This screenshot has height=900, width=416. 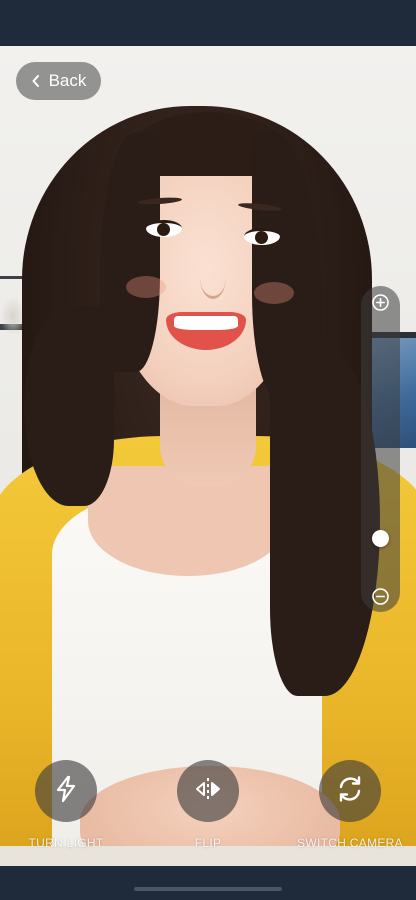 I want to click on flash-icon, so click(x=66, y=791).